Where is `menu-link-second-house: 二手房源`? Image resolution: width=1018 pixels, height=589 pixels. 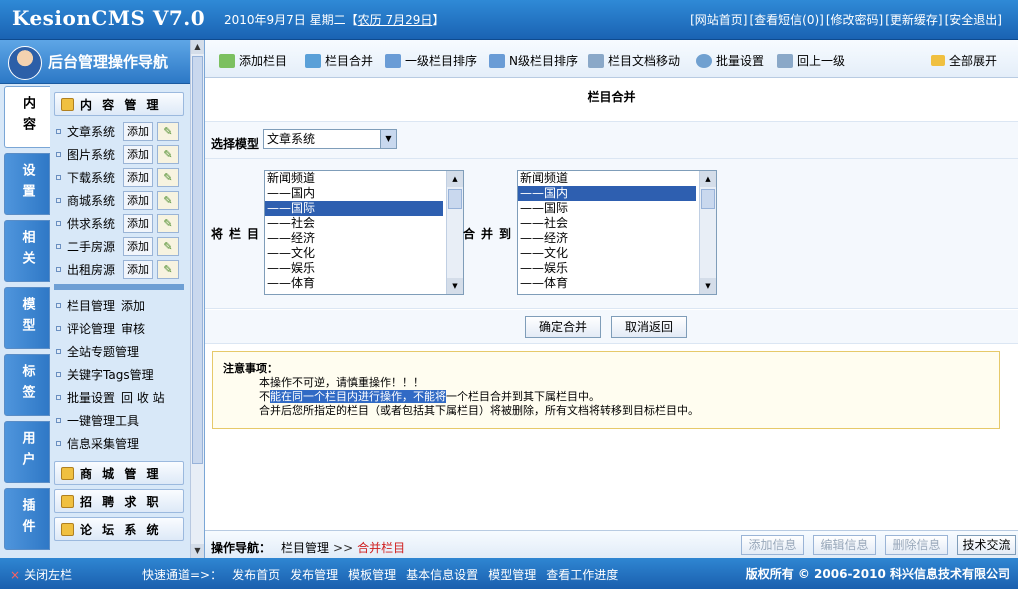
menu-link-second-house: 二手房源 is located at coordinates (95, 246).